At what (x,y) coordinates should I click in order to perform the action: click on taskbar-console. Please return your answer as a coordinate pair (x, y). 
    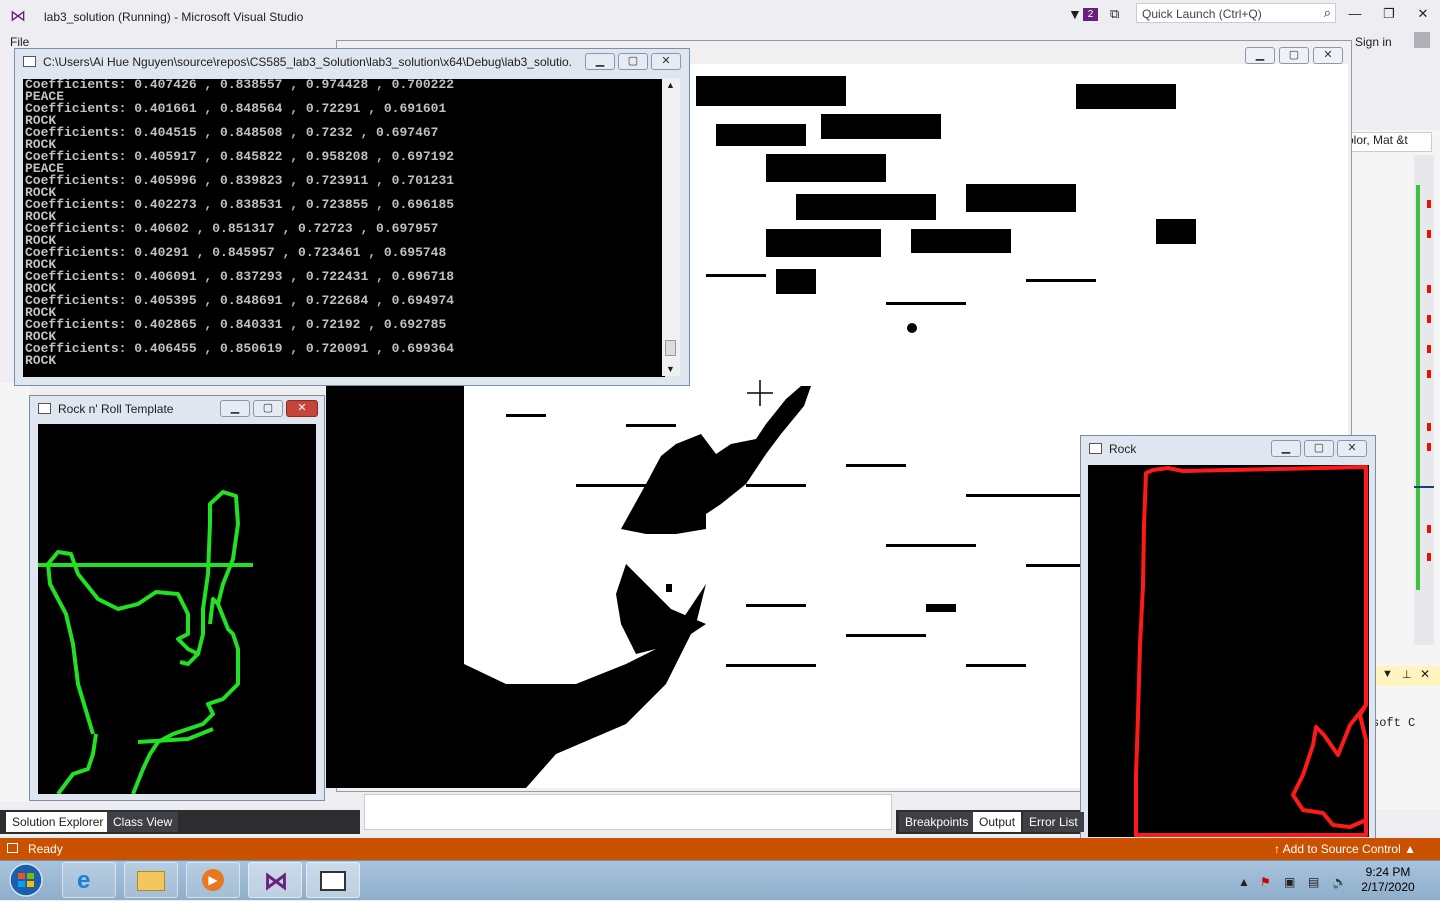
    Looking at the image, I should click on (333, 880).